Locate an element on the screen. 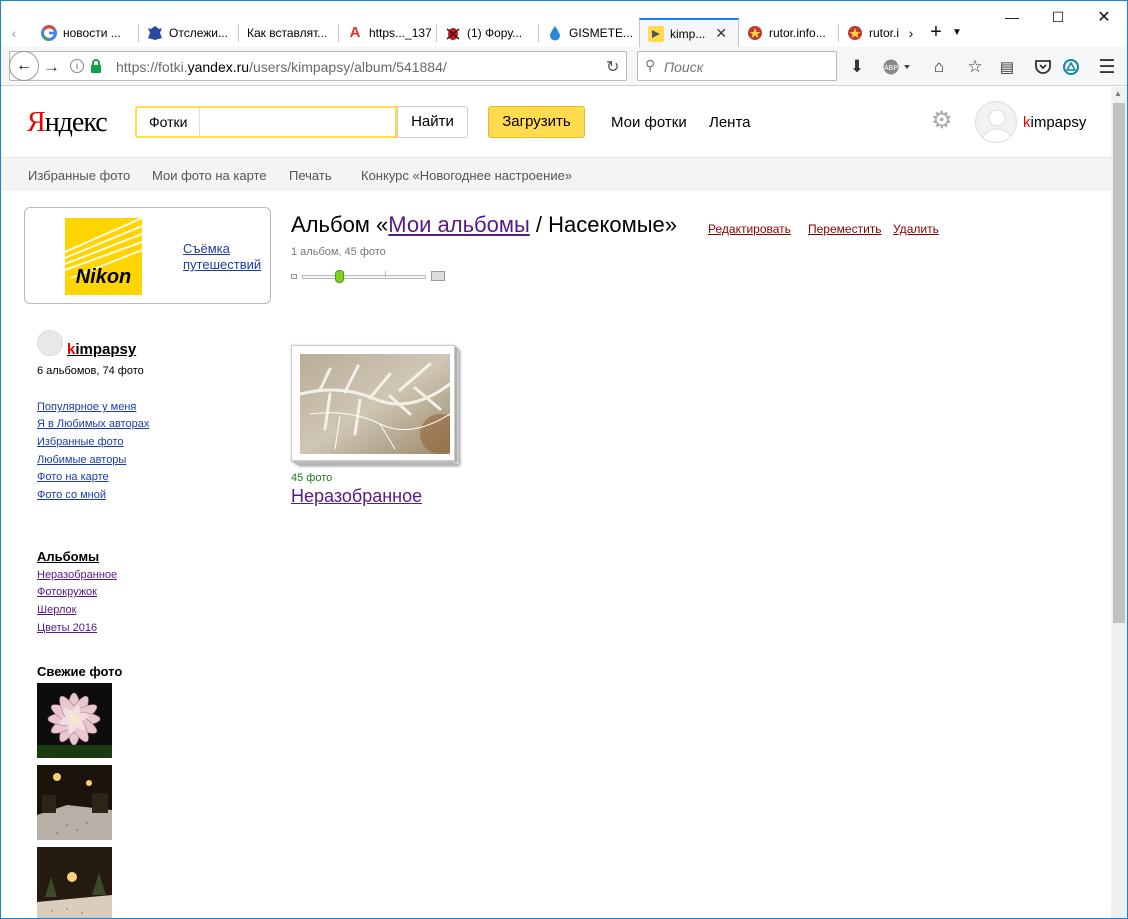  subnav-contest: Конкурс «Новогоднее настроение» is located at coordinates (466, 175).